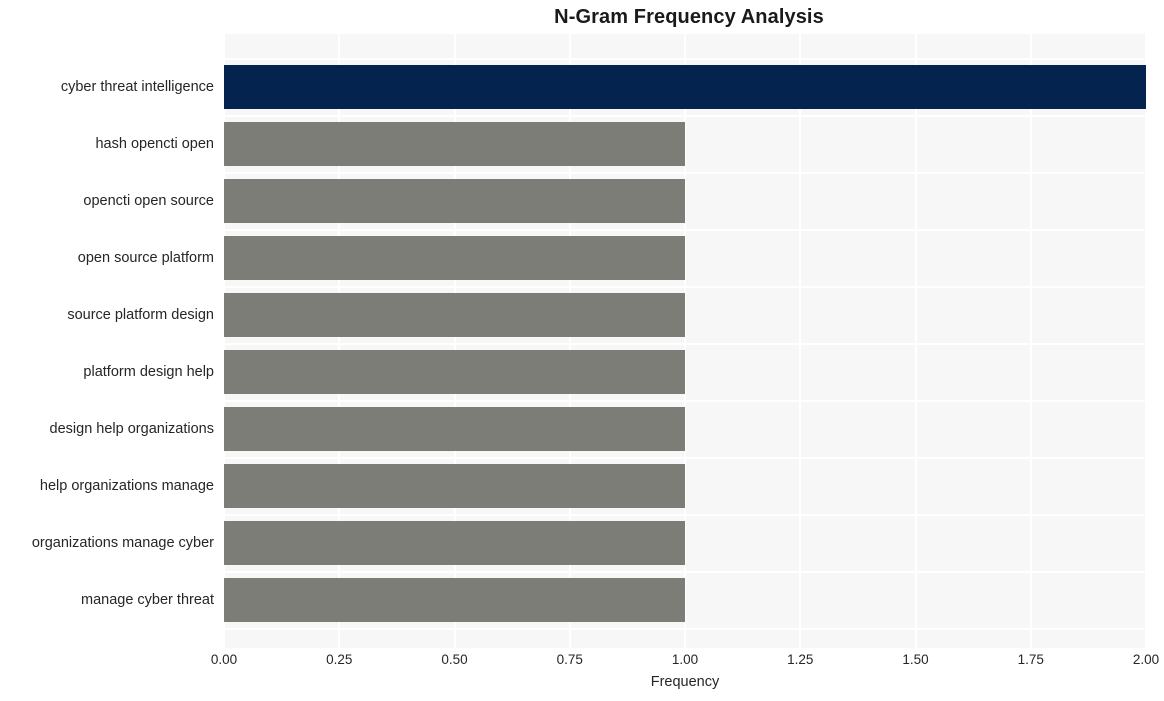 This screenshot has height=701, width=1164. Describe the element at coordinates (224, 659) in the screenshot. I see `x-axis-tick-label: 0.00` at that location.